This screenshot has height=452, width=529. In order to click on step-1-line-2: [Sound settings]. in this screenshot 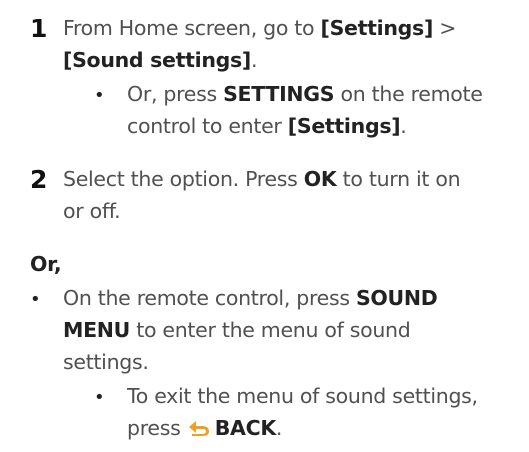, I will do `click(160, 60)`.